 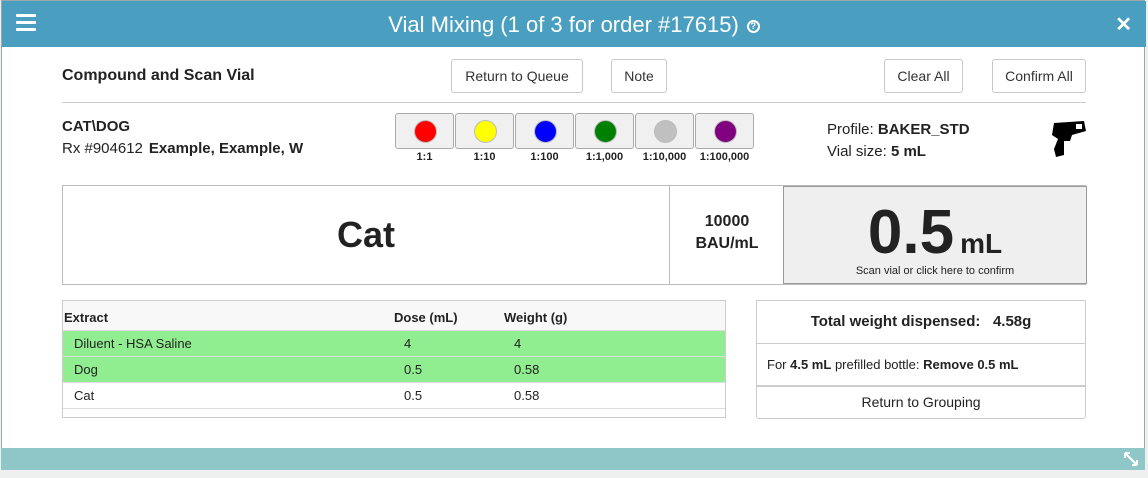 I want to click on patient-info: CAT\DOG Rx #904612 Example, Example, W, so click(x=182, y=137).